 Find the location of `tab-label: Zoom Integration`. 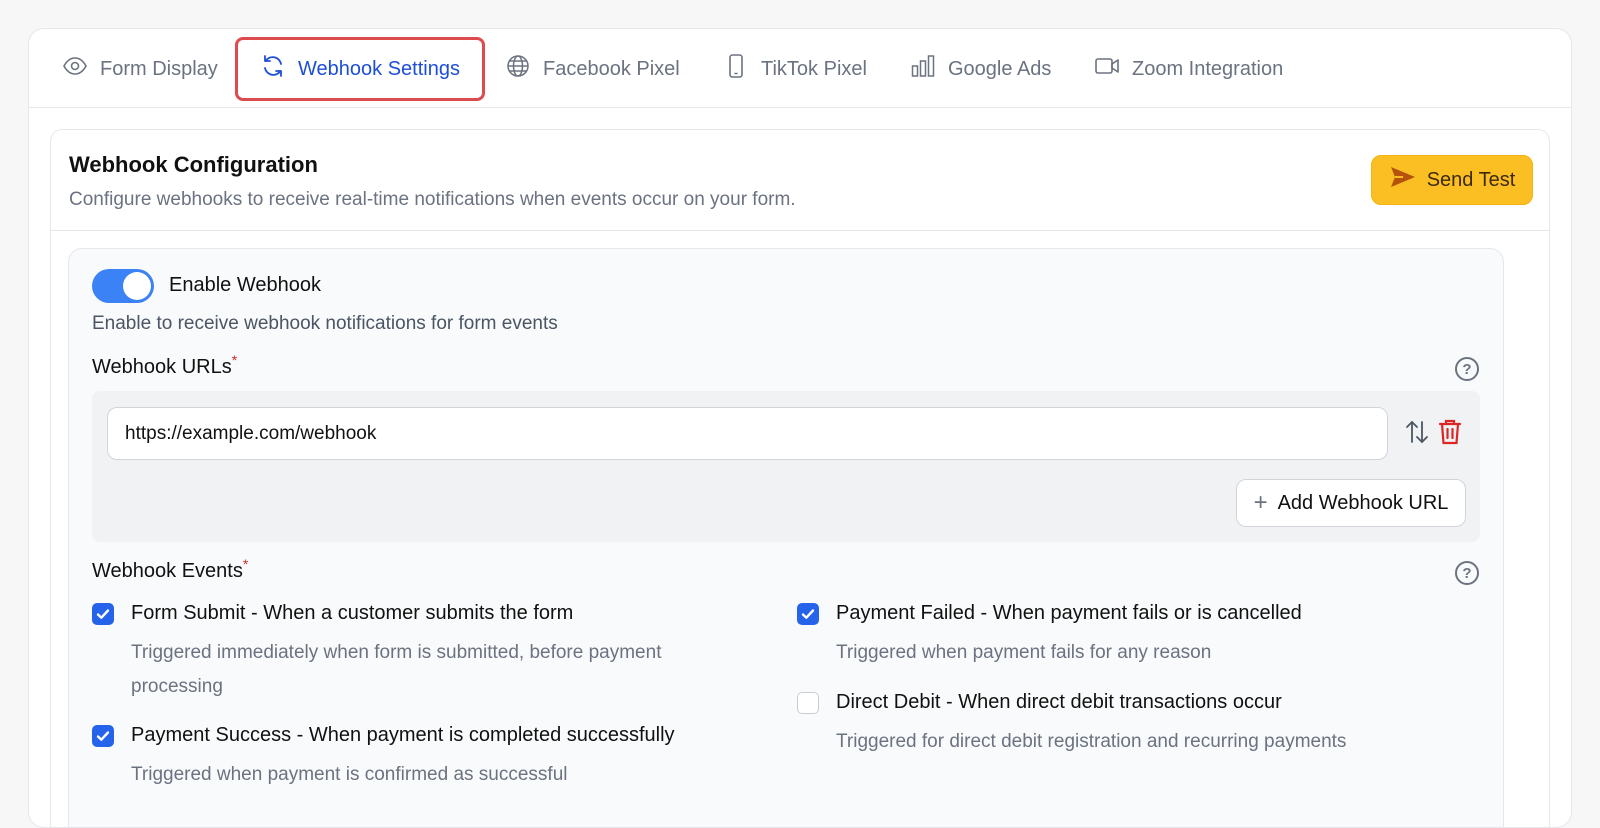

tab-label: Zoom Integration is located at coordinates (1208, 68).